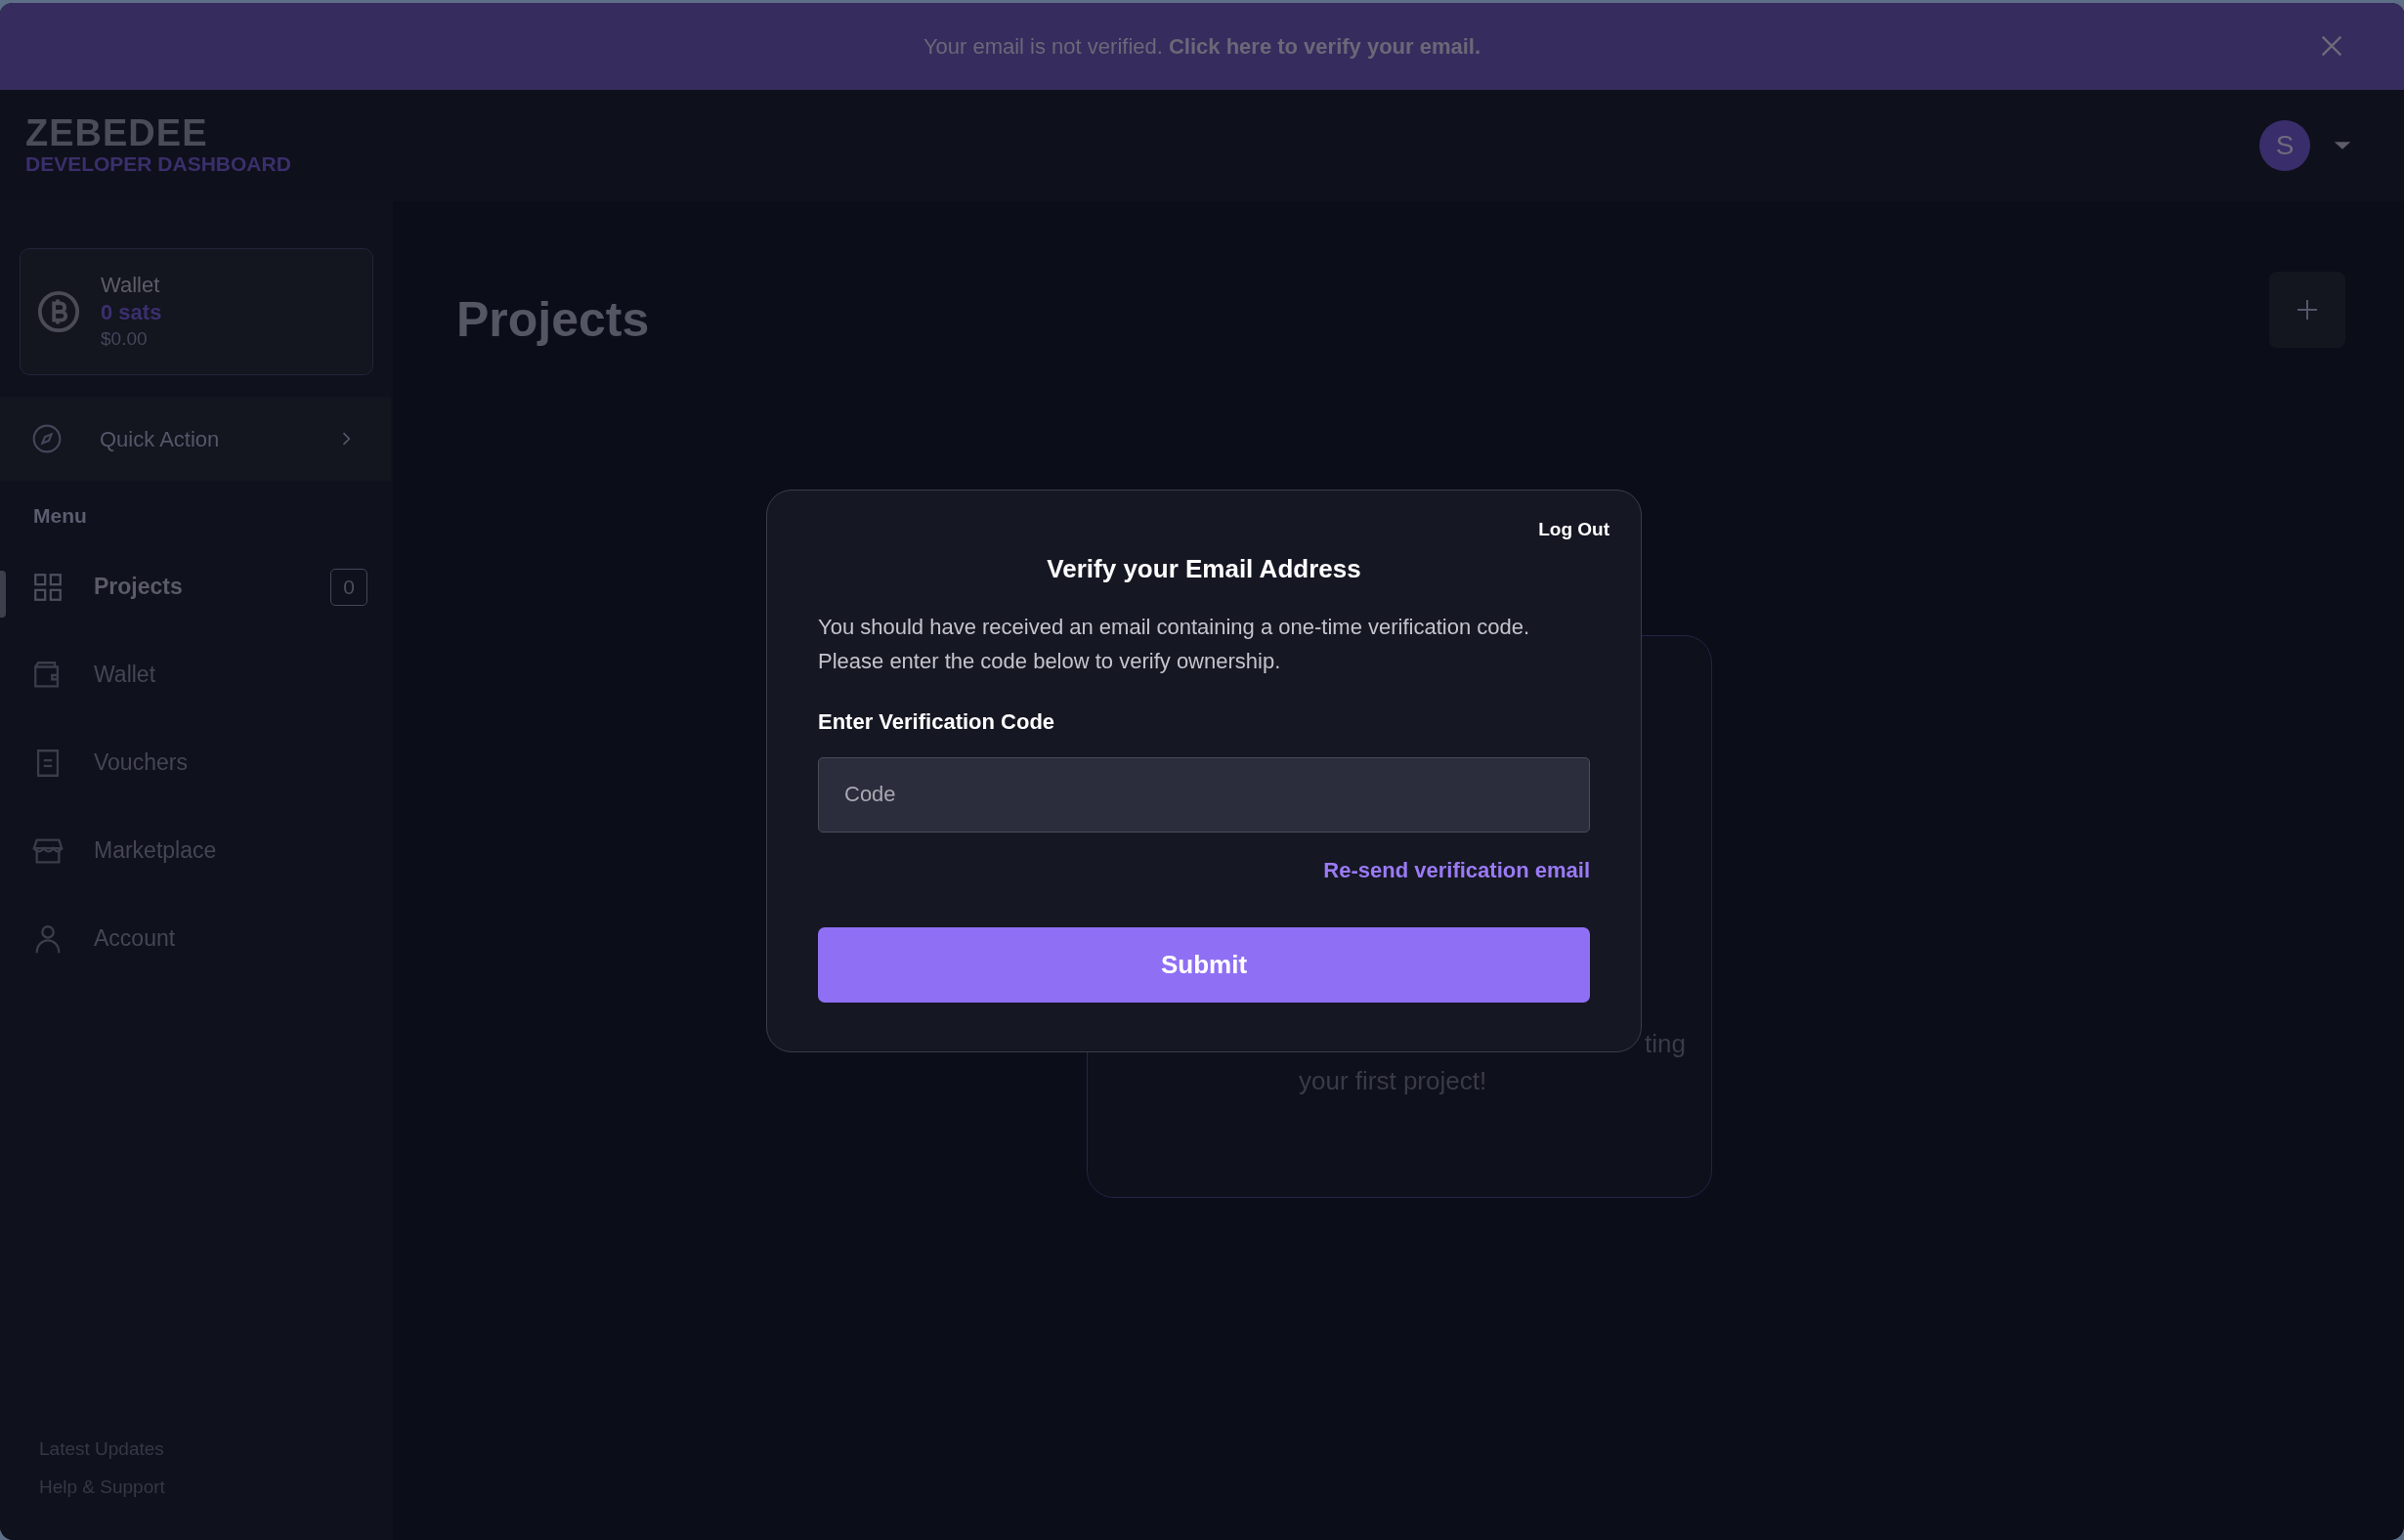 The width and height of the screenshot is (2404, 1540). Describe the element at coordinates (117, 132) in the screenshot. I see `brand-logo: ZEBEDEE` at that location.